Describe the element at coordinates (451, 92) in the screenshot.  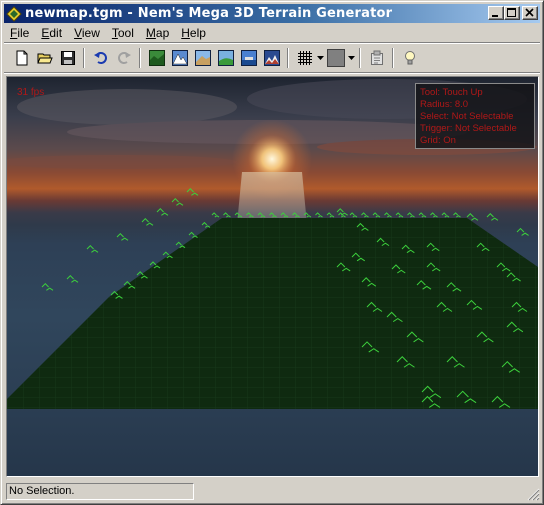
I see `info-tool: Tool: Touch Up` at that location.